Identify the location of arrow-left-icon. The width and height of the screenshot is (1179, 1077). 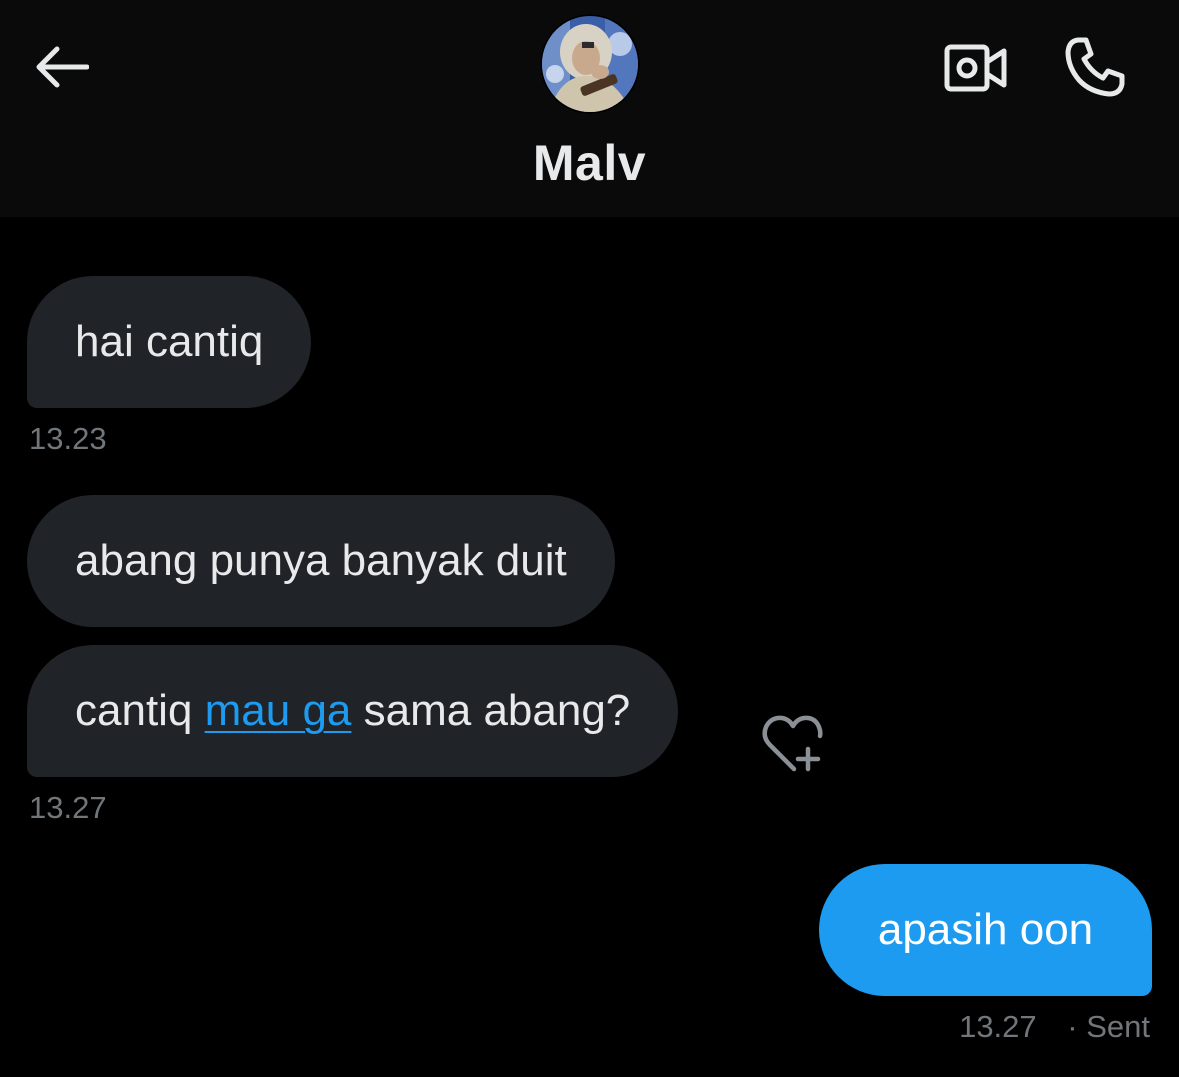
(62, 67).